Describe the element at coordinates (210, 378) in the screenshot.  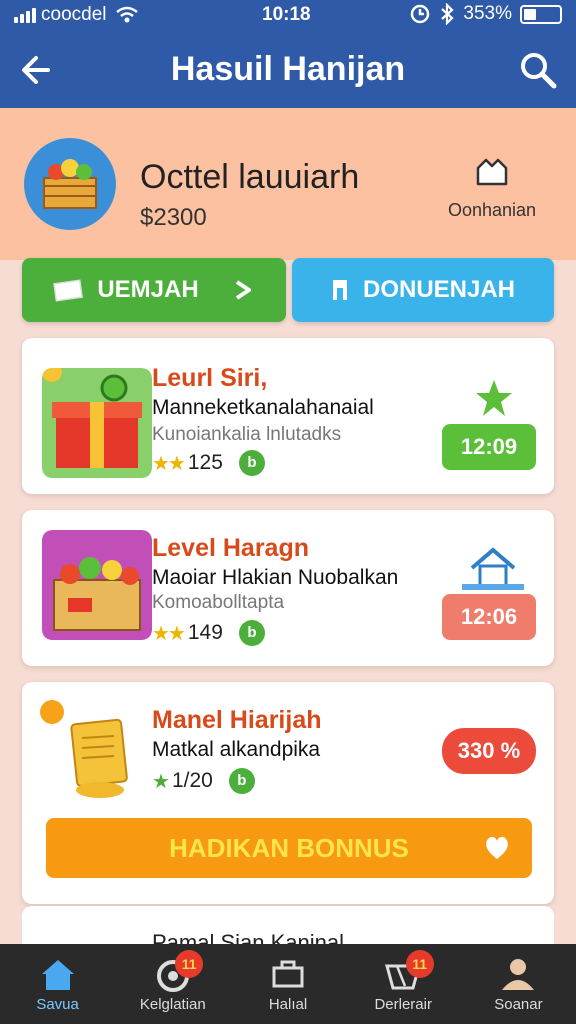
I see `card-title: Leurl Siri,` at that location.